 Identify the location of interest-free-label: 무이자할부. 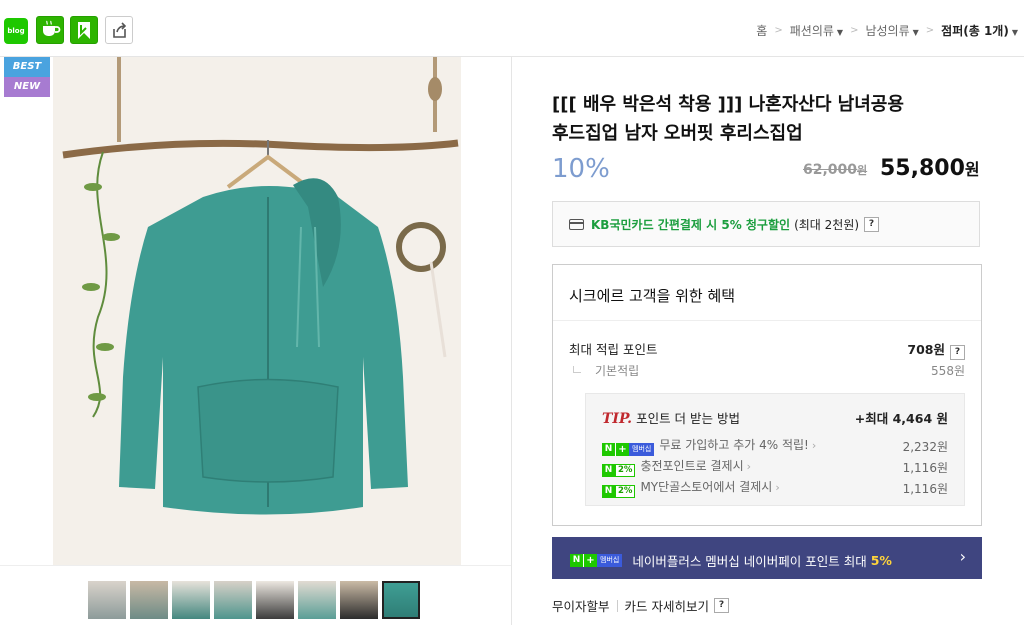
(581, 606).